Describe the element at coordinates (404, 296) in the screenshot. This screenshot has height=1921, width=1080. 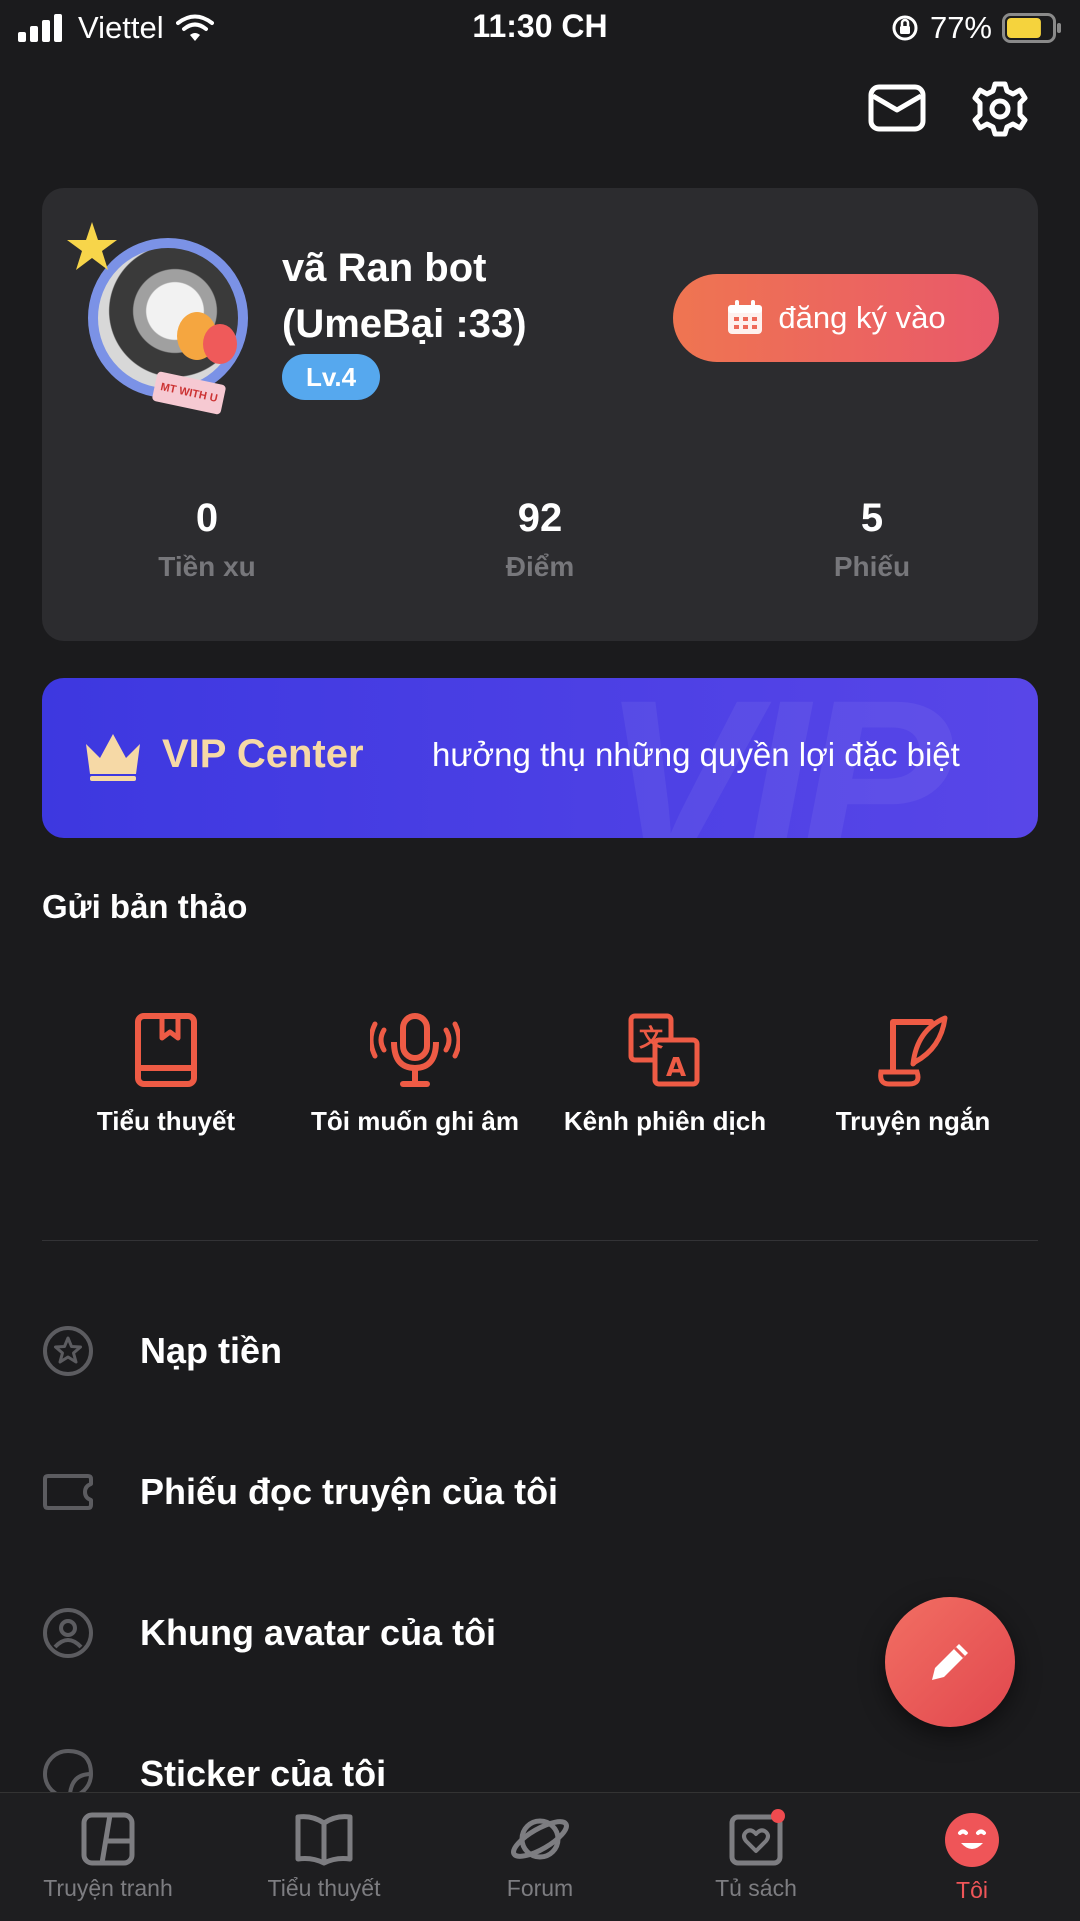
I see `user-name: vã Ran bot (UmeBại :33)` at that location.